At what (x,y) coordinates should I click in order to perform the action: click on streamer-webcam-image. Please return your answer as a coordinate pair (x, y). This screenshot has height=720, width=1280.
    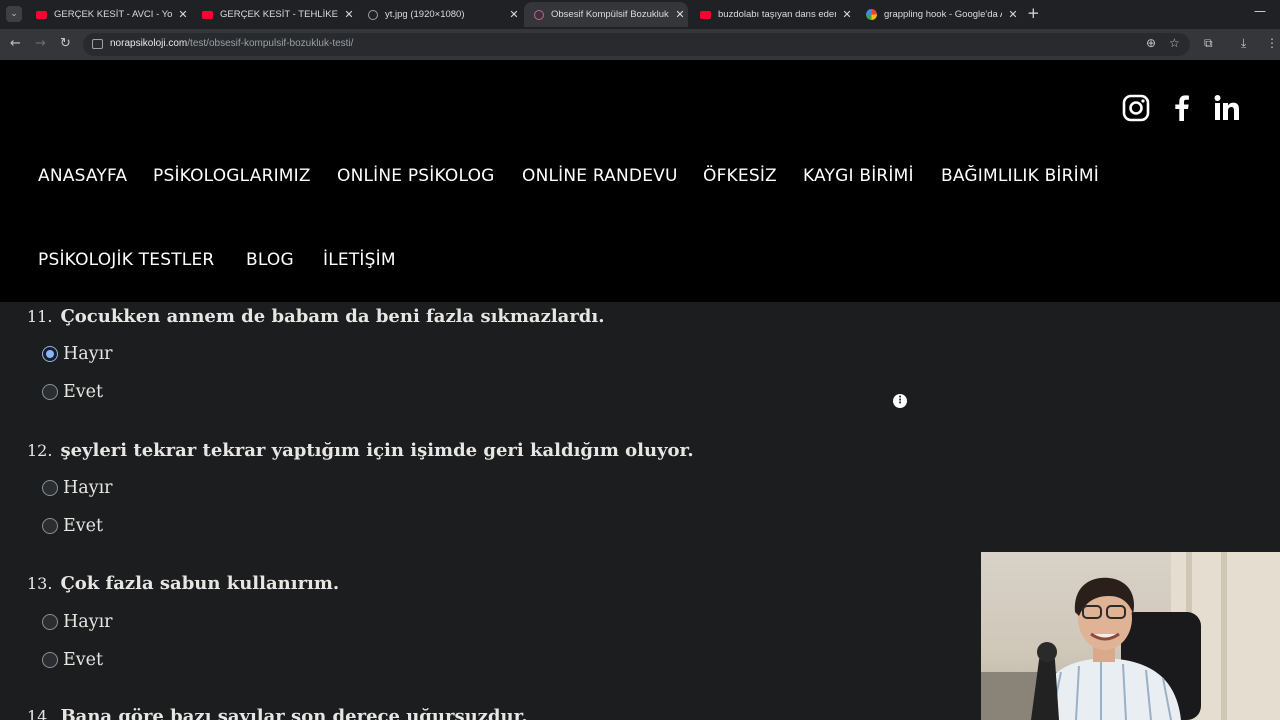
    Looking at the image, I should click on (1130, 636).